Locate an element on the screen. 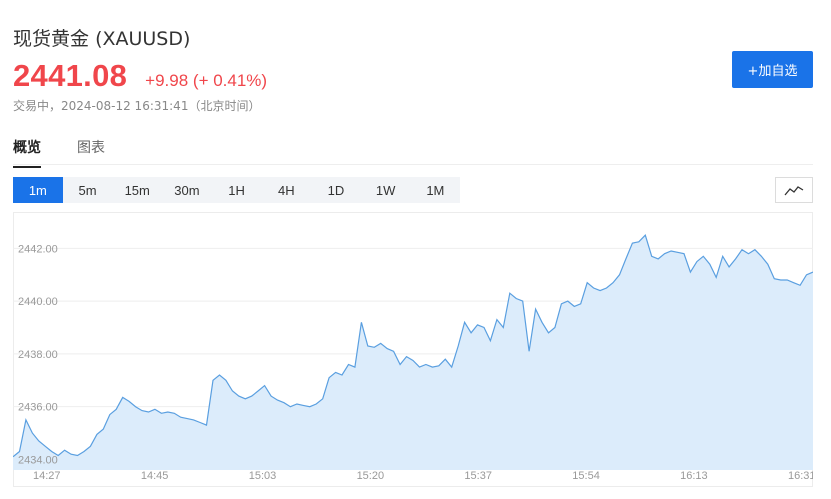 The height and width of the screenshot is (499, 831). x-tick-label: 15:37 is located at coordinates (478, 476).